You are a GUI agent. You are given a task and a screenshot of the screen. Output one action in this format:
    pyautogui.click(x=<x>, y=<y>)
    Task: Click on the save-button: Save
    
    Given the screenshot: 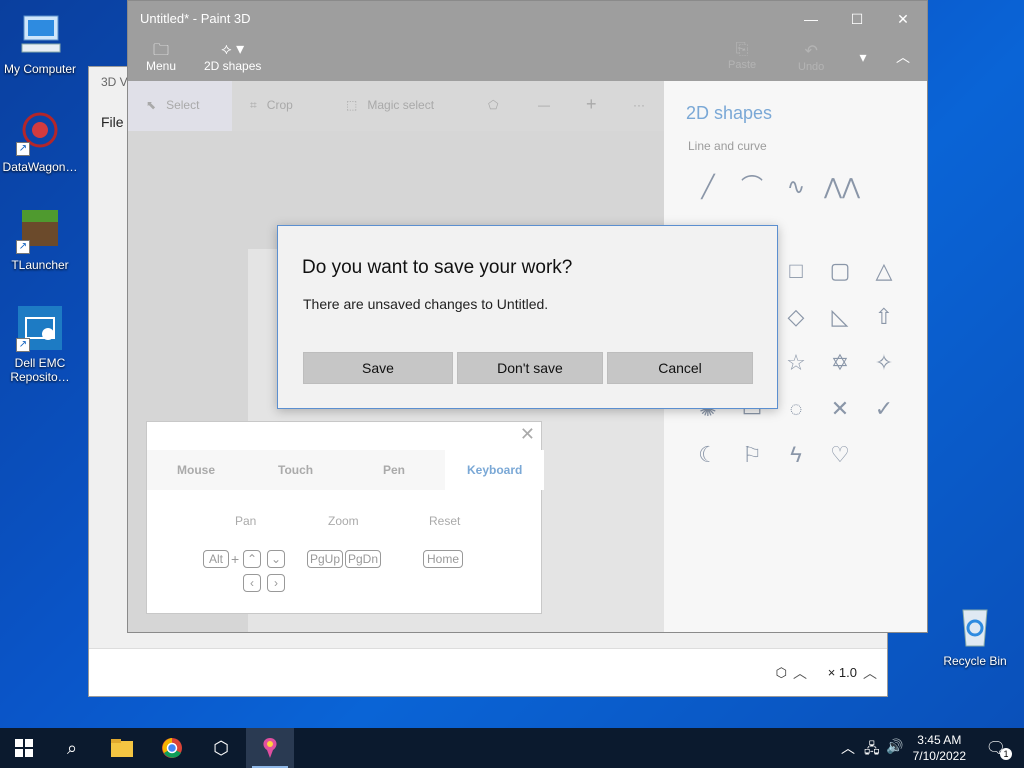 What is the action you would take?
    pyautogui.click(x=378, y=368)
    